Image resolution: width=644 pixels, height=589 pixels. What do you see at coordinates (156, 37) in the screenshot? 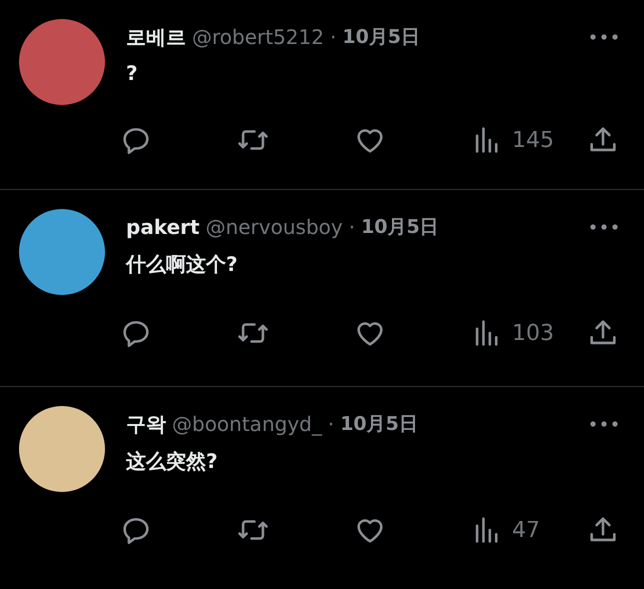
I see `user-name: 로베르` at bounding box center [156, 37].